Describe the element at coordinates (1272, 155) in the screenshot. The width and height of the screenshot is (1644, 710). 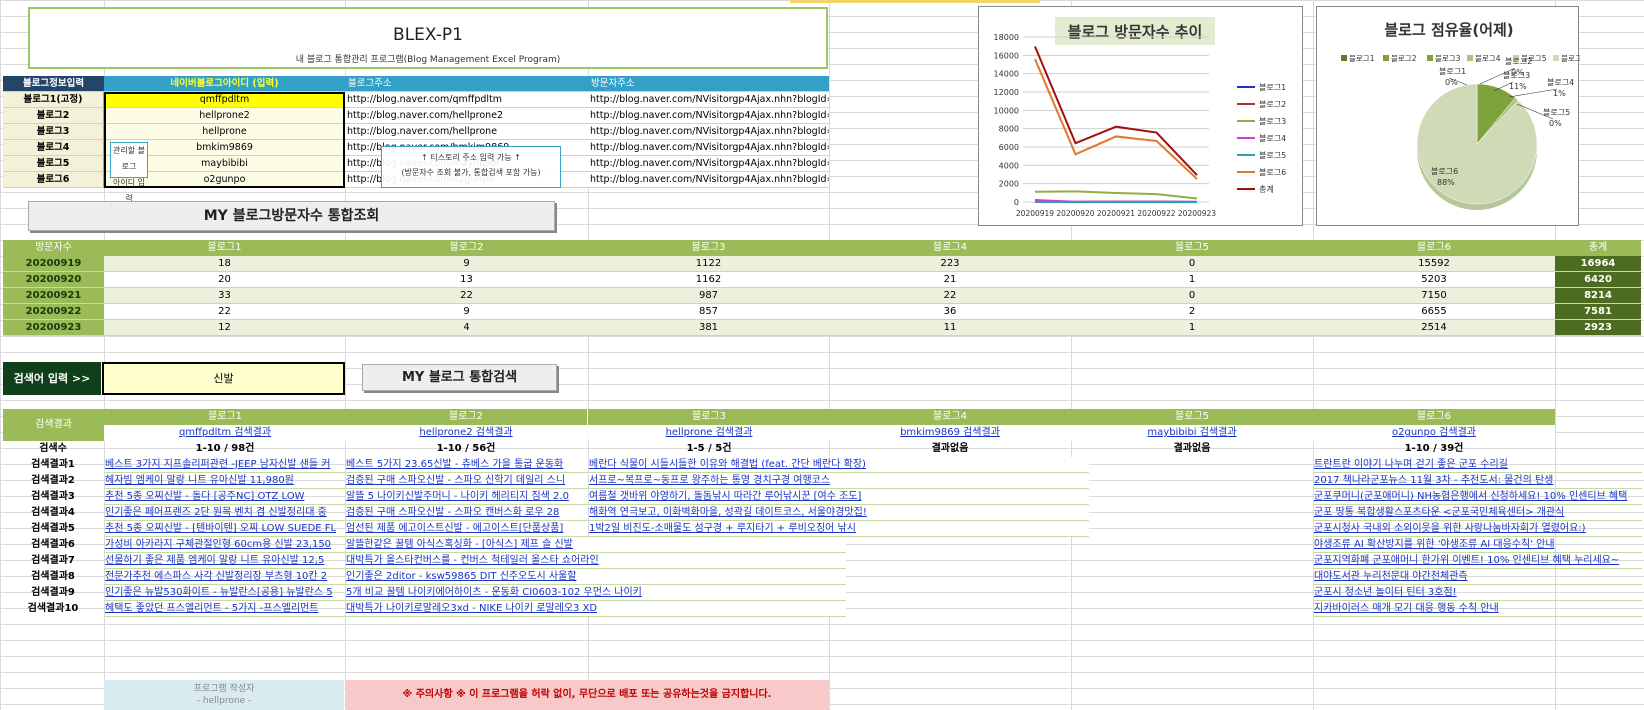
I see `legend-label: 블로그5` at that location.